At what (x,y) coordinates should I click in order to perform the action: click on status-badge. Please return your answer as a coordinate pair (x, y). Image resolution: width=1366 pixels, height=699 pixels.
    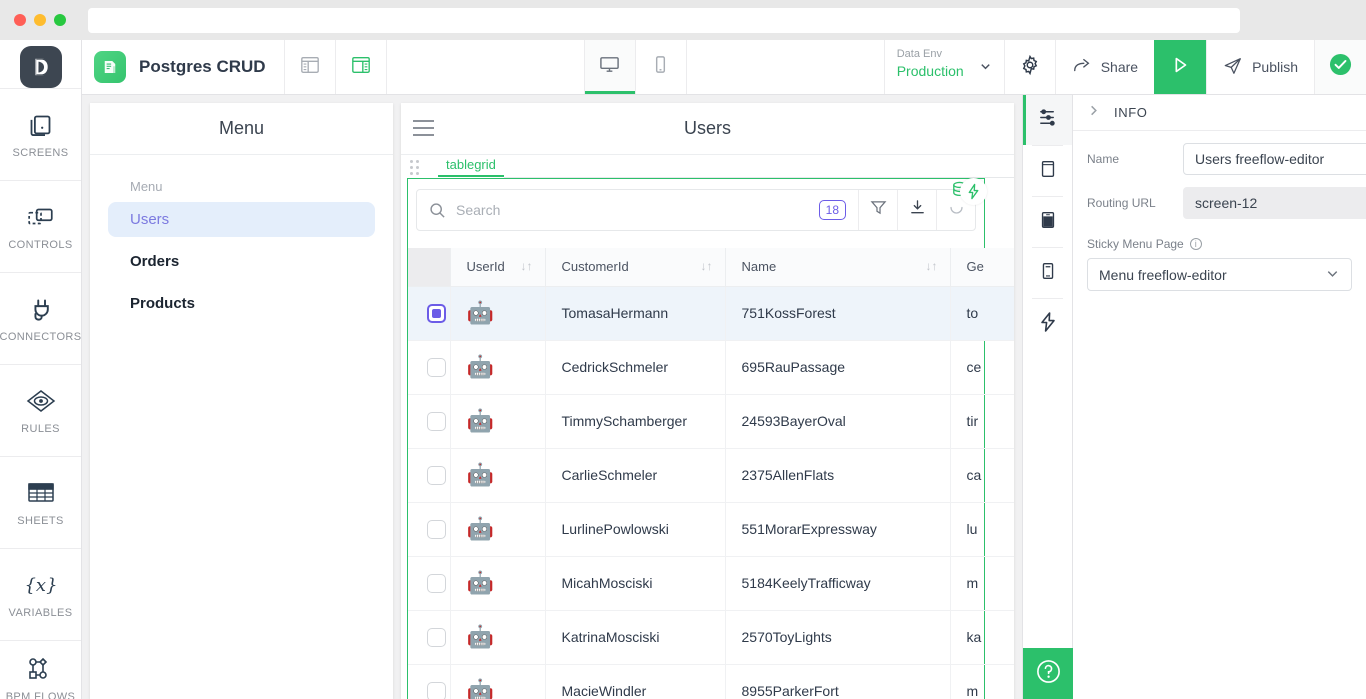
    Looking at the image, I should click on (1340, 67).